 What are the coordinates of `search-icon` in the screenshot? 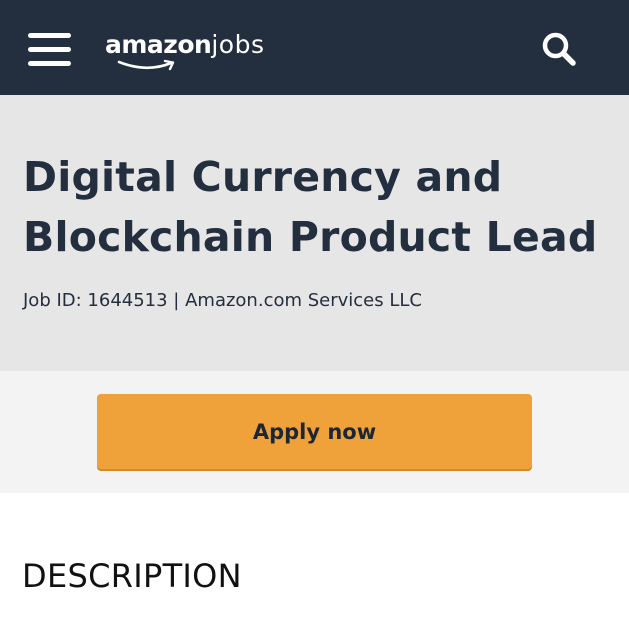 It's located at (559, 49).